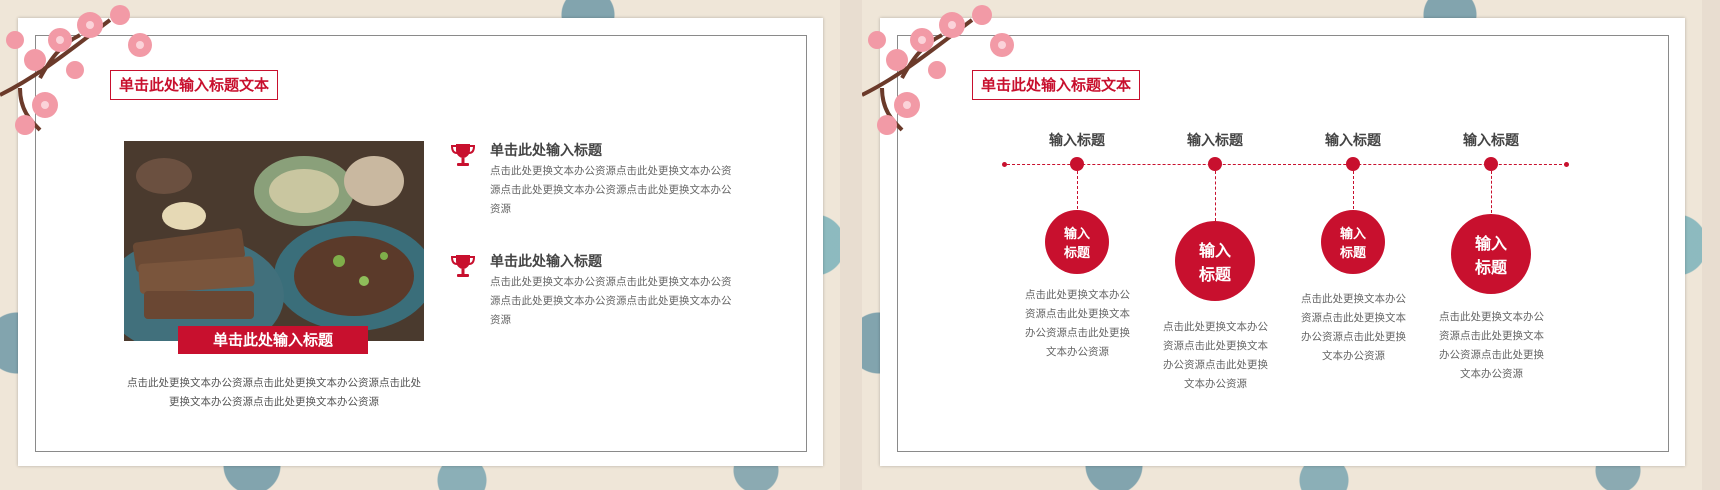 Image resolution: width=1720 pixels, height=490 pixels. What do you see at coordinates (274, 241) in the screenshot?
I see `food-photo` at bounding box center [274, 241].